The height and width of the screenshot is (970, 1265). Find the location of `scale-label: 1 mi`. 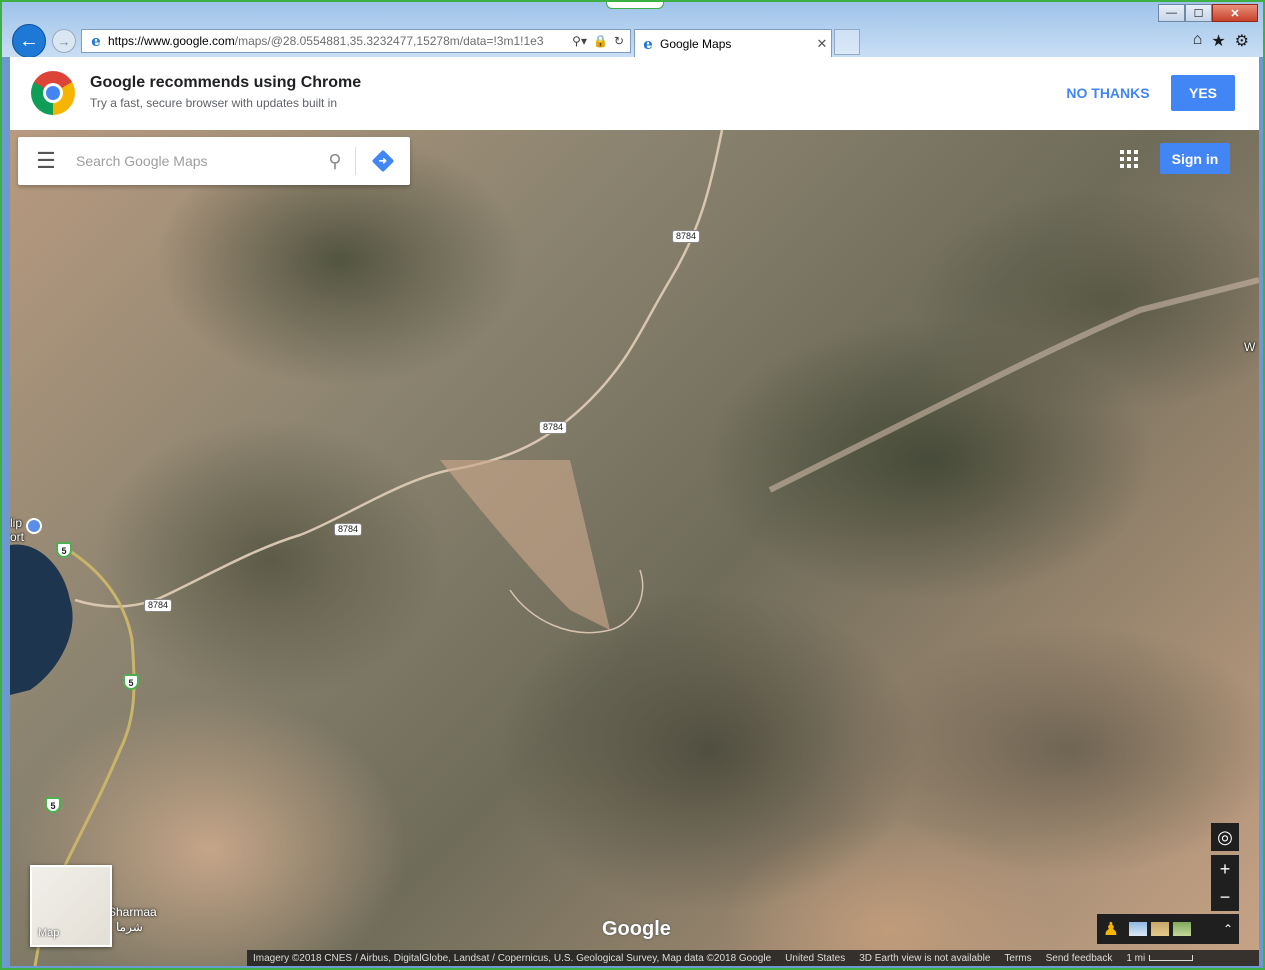

scale-label: 1 mi is located at coordinates (1136, 958).